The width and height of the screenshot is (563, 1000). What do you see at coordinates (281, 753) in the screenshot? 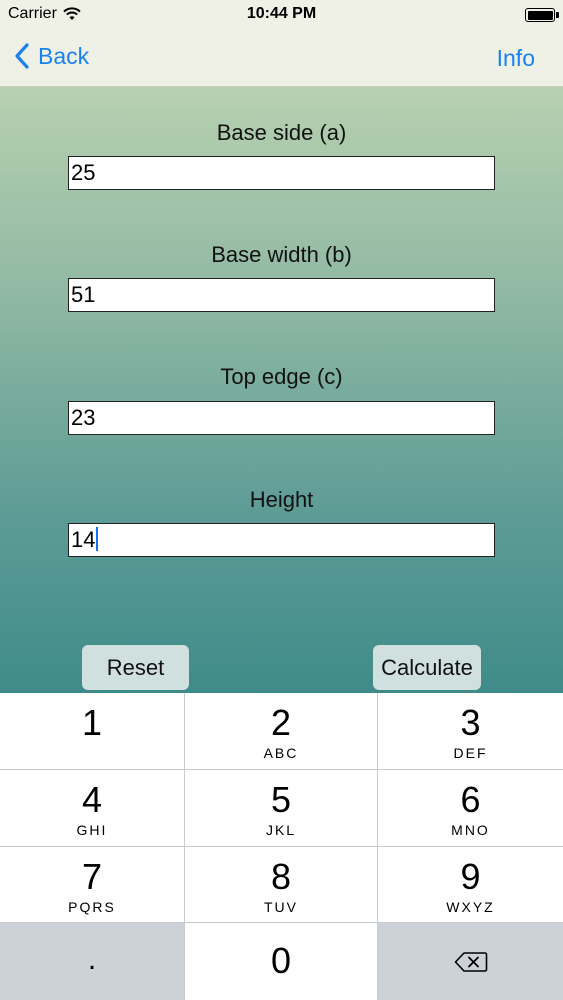
I see `key-2-letters: ABC` at bounding box center [281, 753].